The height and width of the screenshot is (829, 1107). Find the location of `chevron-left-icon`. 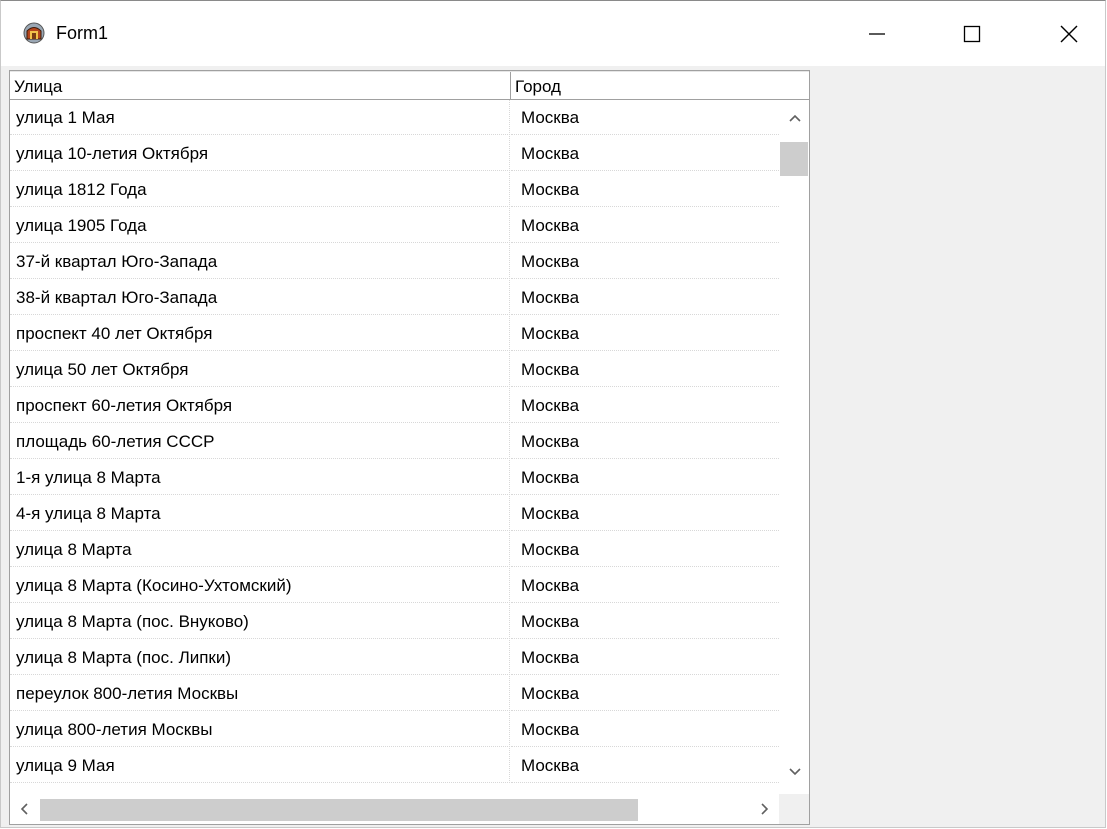

chevron-left-icon is located at coordinates (24, 809).